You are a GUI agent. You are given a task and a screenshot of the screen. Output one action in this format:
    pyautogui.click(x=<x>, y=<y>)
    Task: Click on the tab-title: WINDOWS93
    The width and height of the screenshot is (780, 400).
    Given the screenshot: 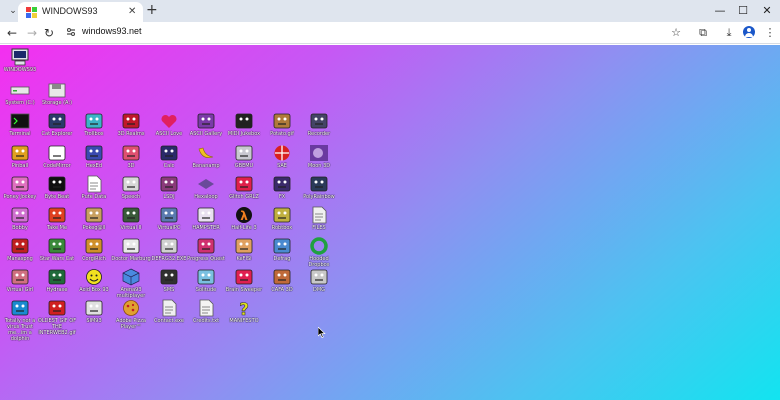 What is the action you would take?
    pyautogui.click(x=70, y=11)
    